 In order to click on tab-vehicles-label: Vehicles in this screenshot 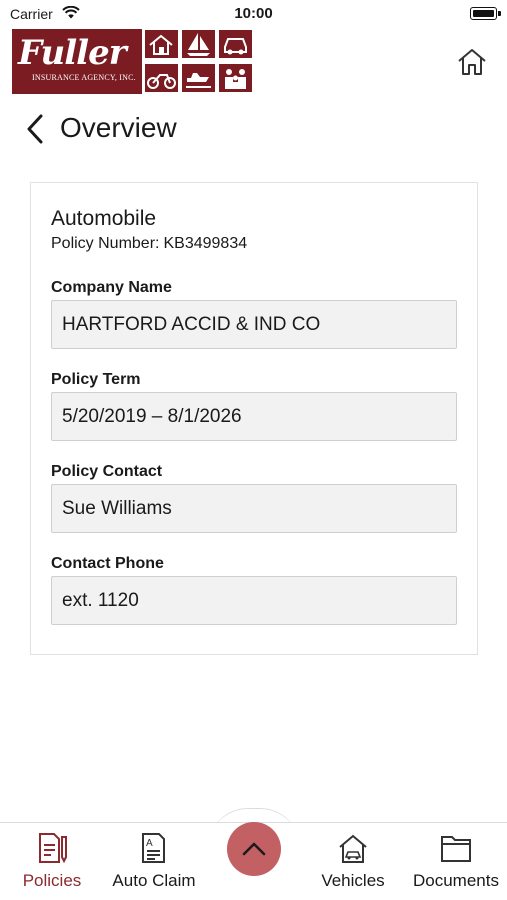, I will do `click(353, 880)`.